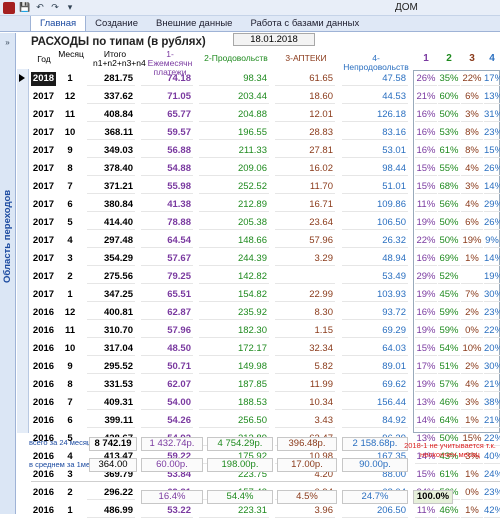  I want to click on pct-3-field: 3%, so click(472, 187).